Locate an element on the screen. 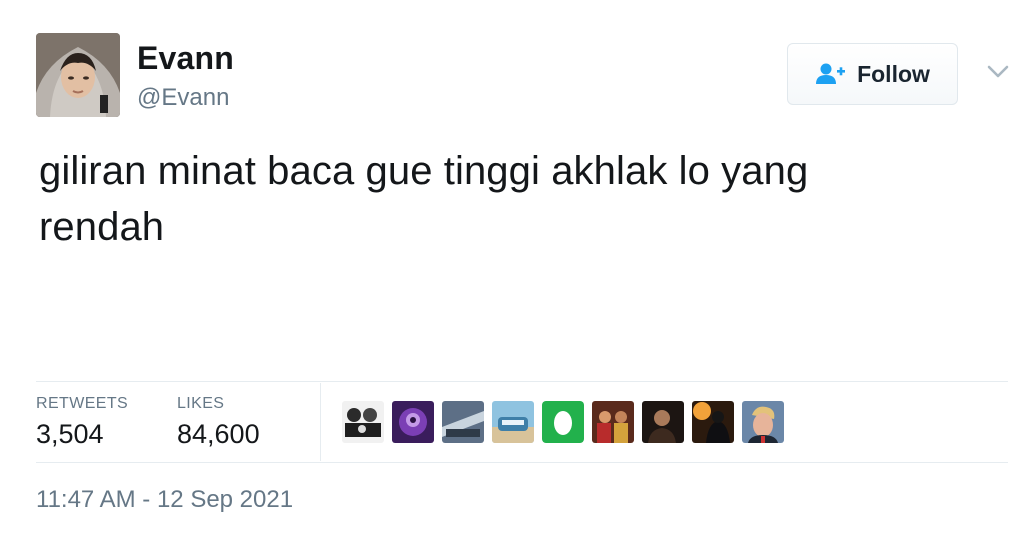 Image resolution: width=1024 pixels, height=536 pixels. user-handle: @Evann is located at coordinates (183, 98).